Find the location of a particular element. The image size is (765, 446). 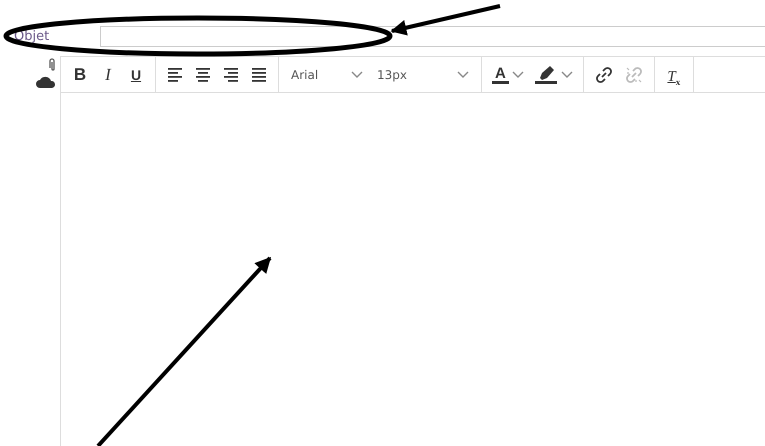

cloud-icon is located at coordinates (46, 82).